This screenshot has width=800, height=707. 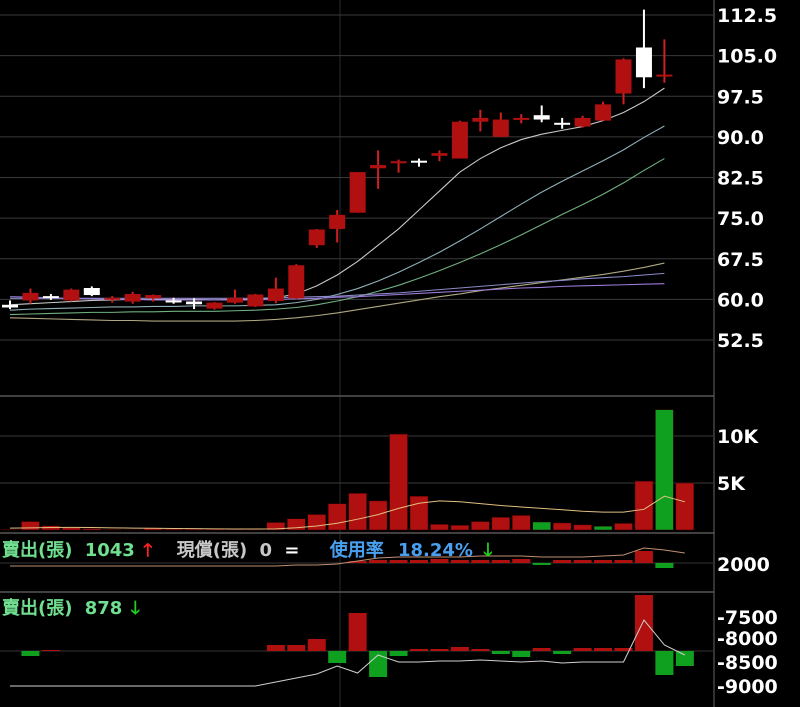 I want to click on legend-sell-label: 賣出(張), so click(x=37, y=550).